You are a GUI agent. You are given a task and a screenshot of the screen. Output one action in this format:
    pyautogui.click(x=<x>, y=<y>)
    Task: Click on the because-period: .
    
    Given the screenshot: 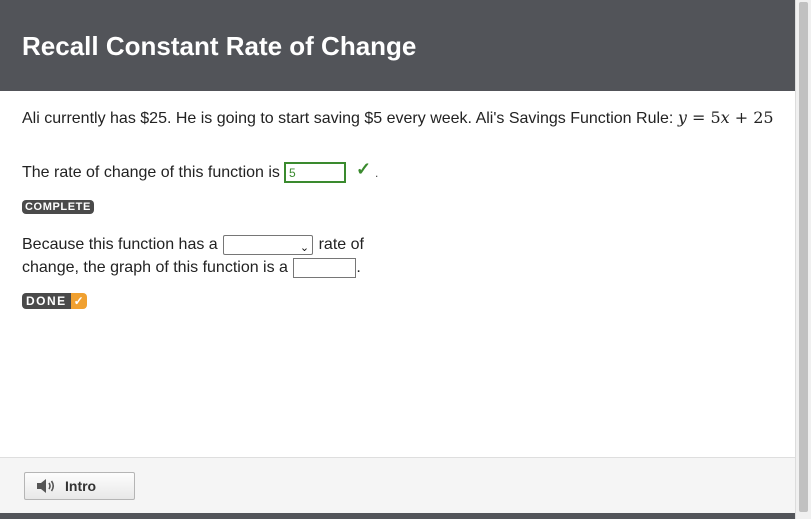 What is the action you would take?
    pyautogui.click(x=358, y=267)
    